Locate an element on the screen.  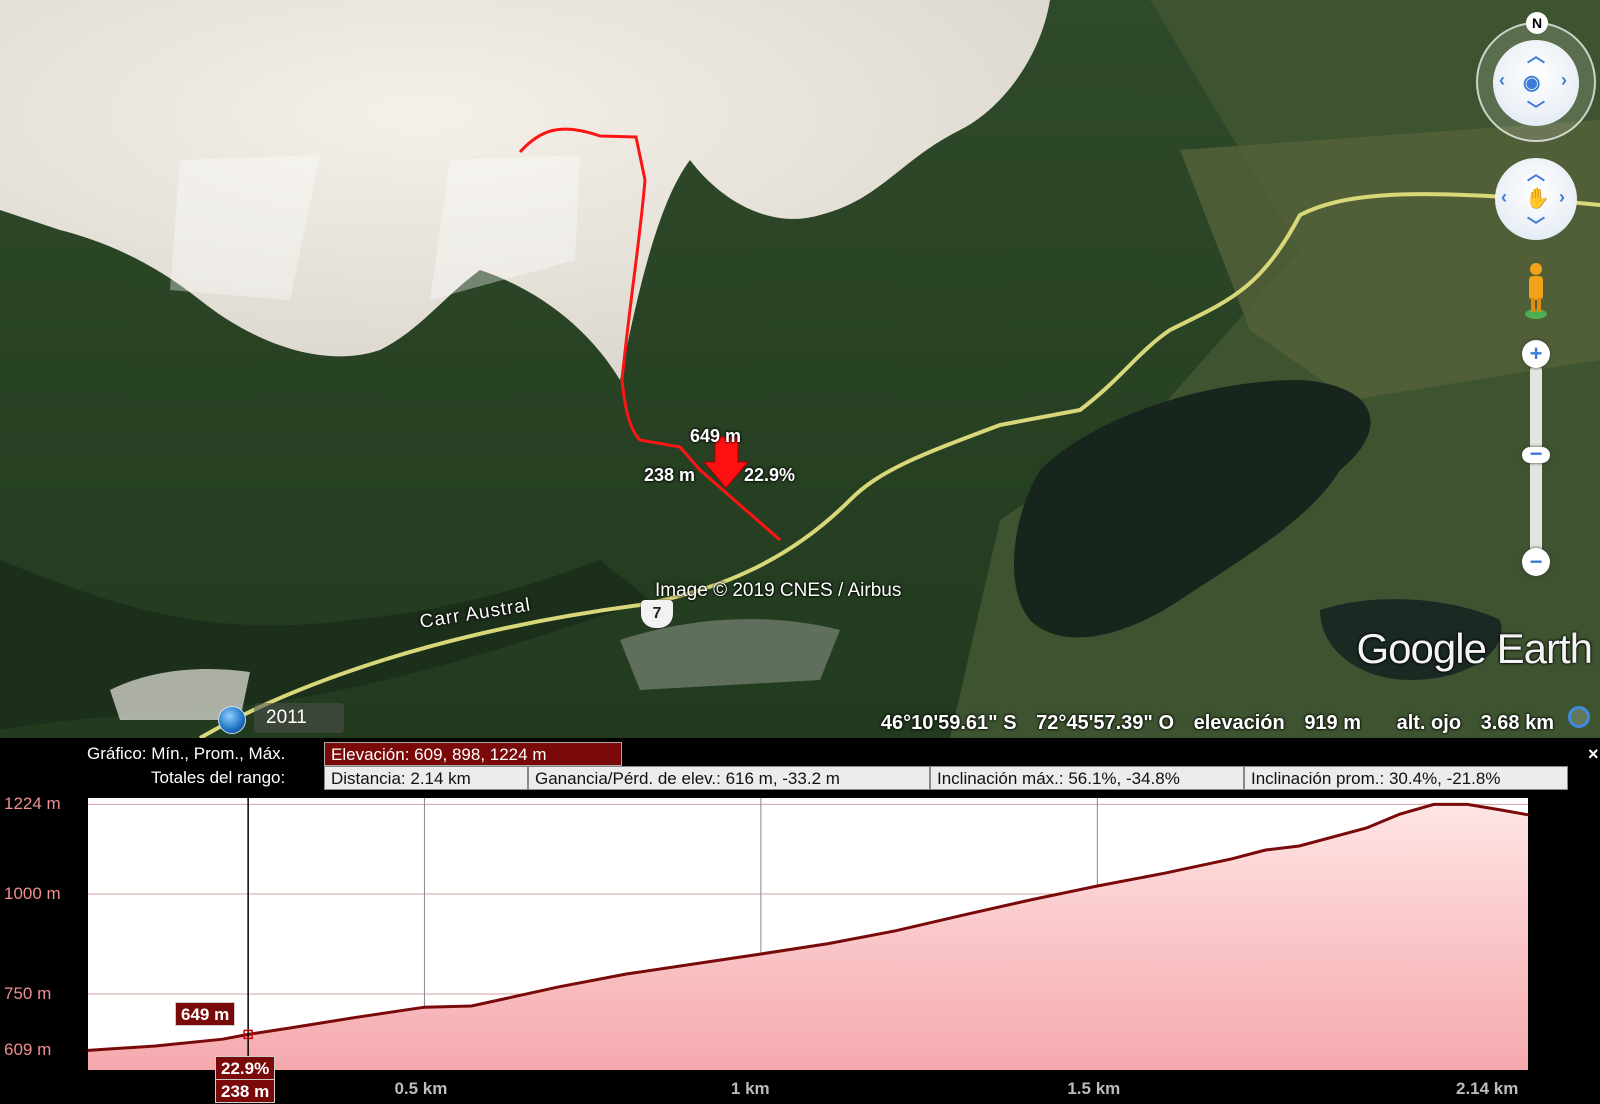
street-view-pegman-icon is located at coordinates (1536, 291).